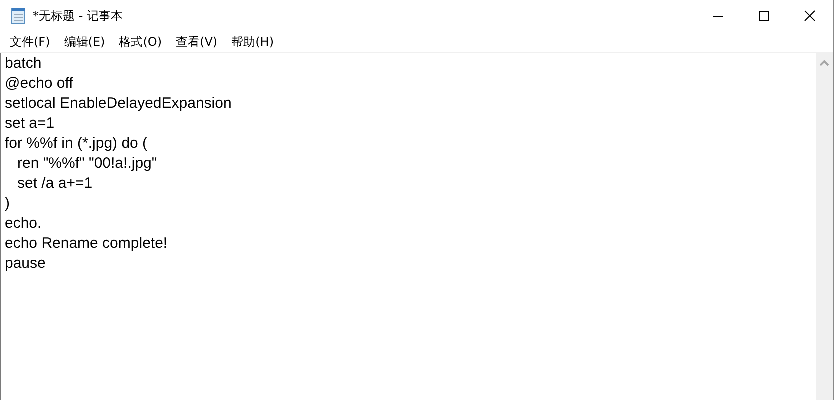  What do you see at coordinates (54, 184) in the screenshot?
I see `code-line: set /a a+=1` at bounding box center [54, 184].